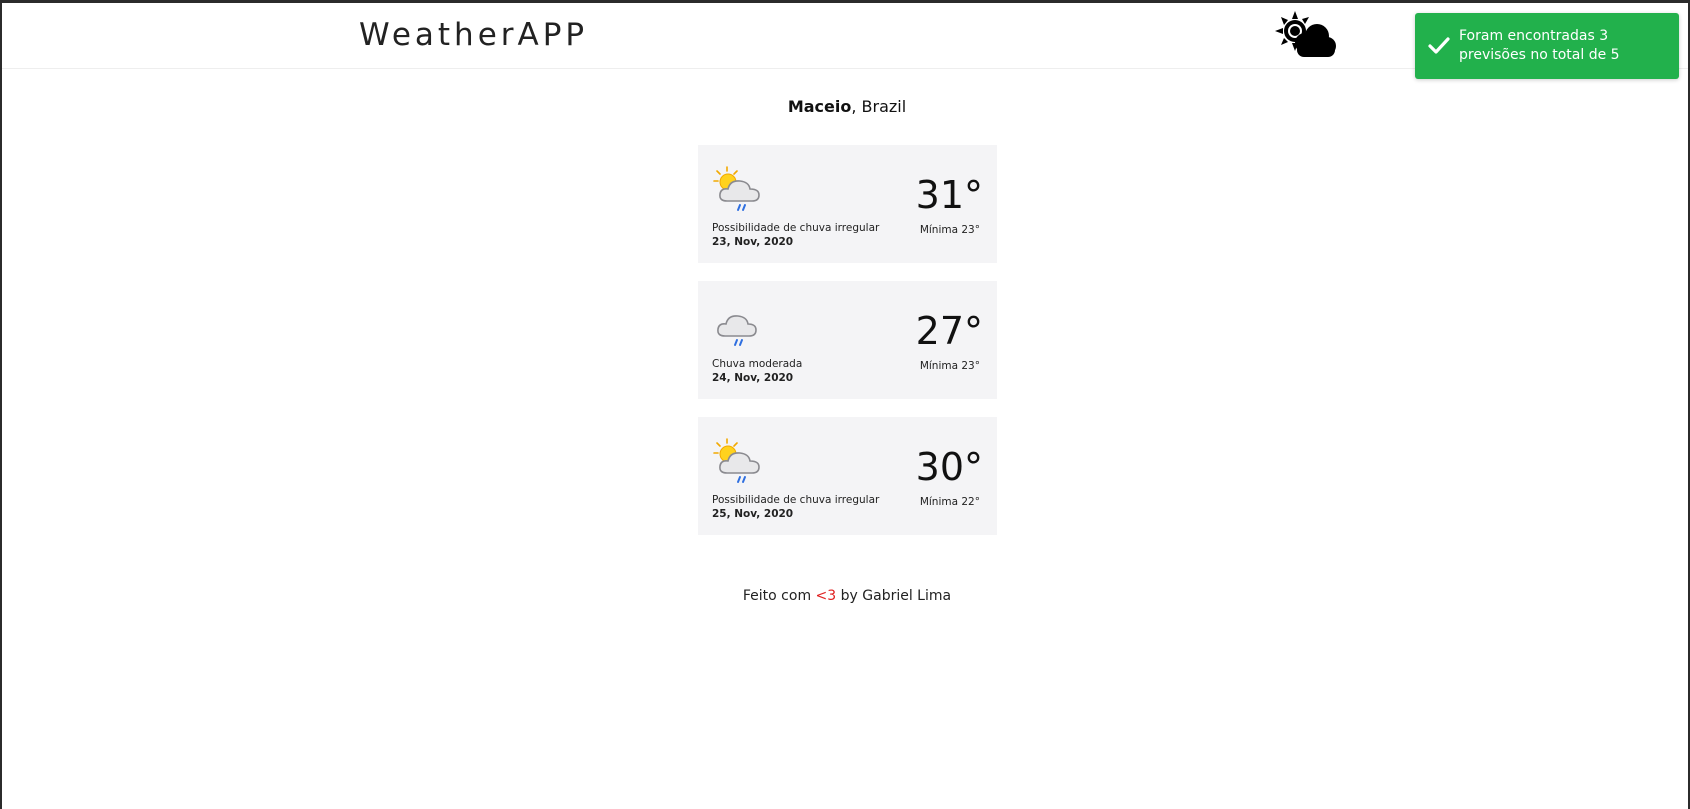 The height and width of the screenshot is (809, 1690). I want to click on location-city: Maceio, so click(819, 106).